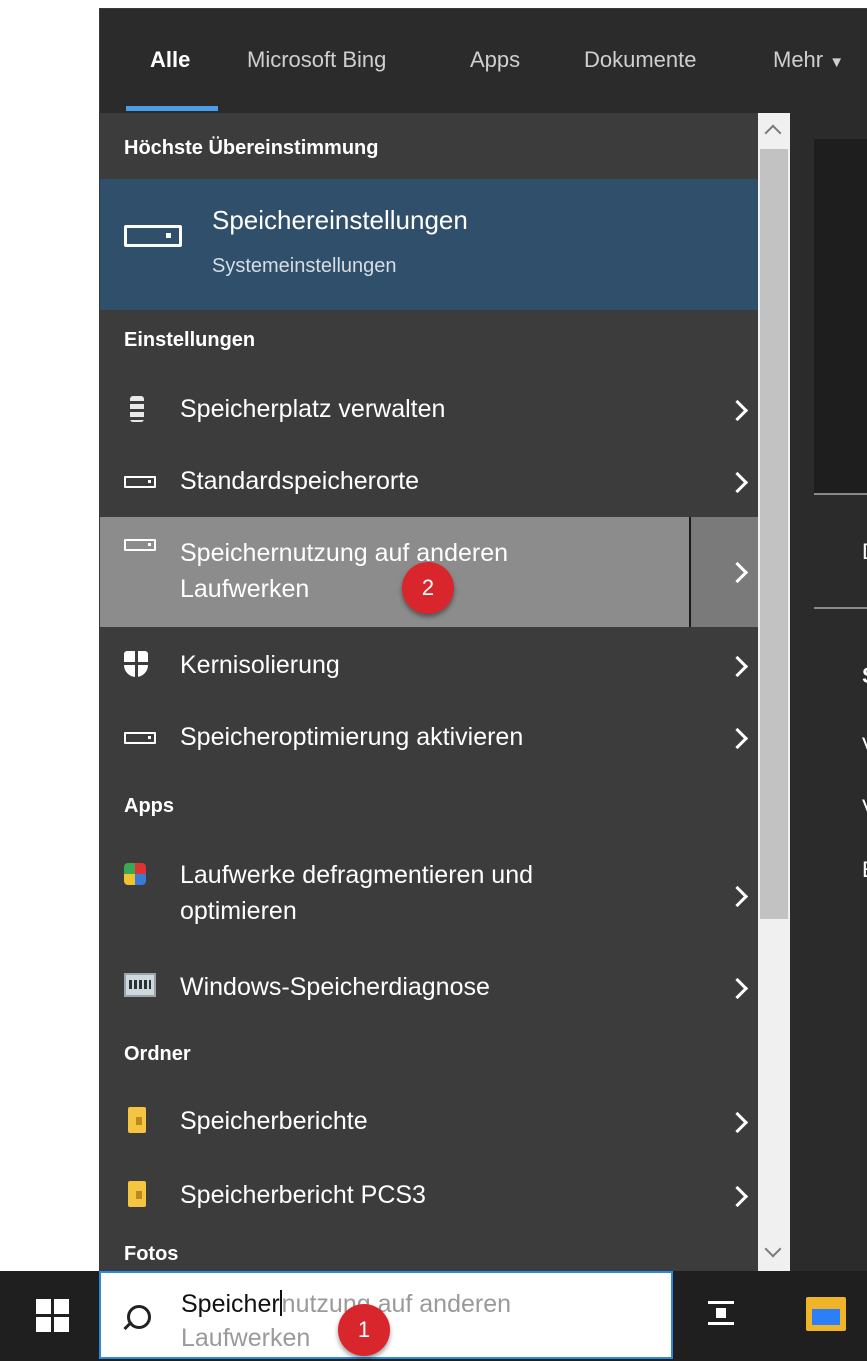  What do you see at coordinates (170, 60) in the screenshot?
I see `tab-all: Alle` at bounding box center [170, 60].